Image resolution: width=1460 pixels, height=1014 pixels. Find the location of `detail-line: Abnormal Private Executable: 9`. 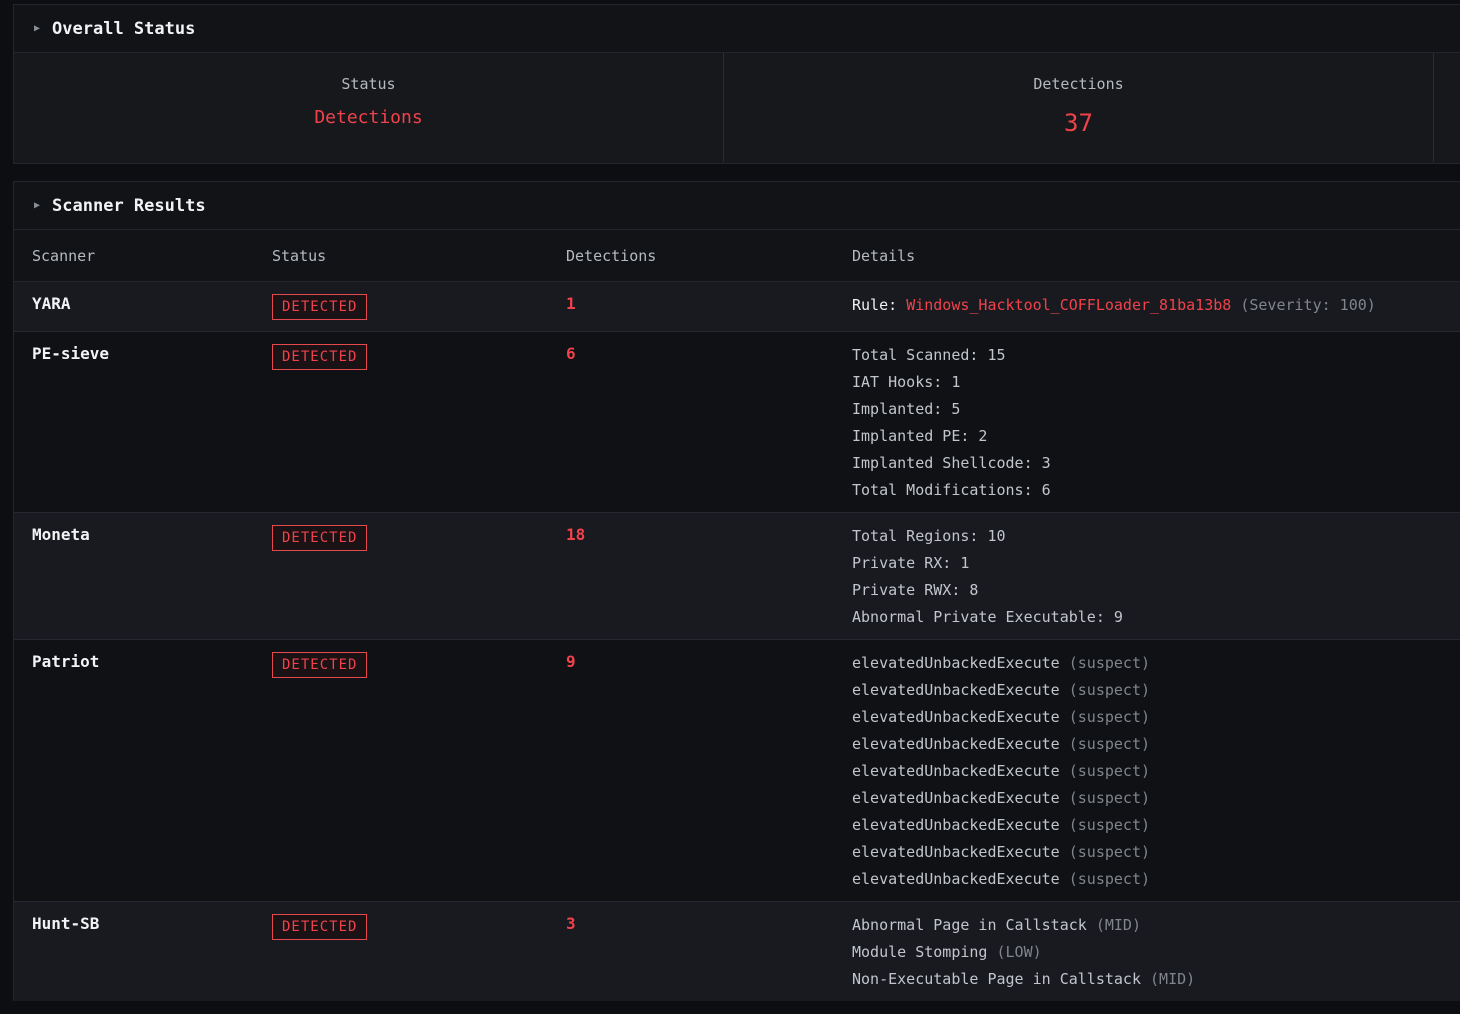

detail-line: Abnormal Private Executable: 9 is located at coordinates (987, 617).